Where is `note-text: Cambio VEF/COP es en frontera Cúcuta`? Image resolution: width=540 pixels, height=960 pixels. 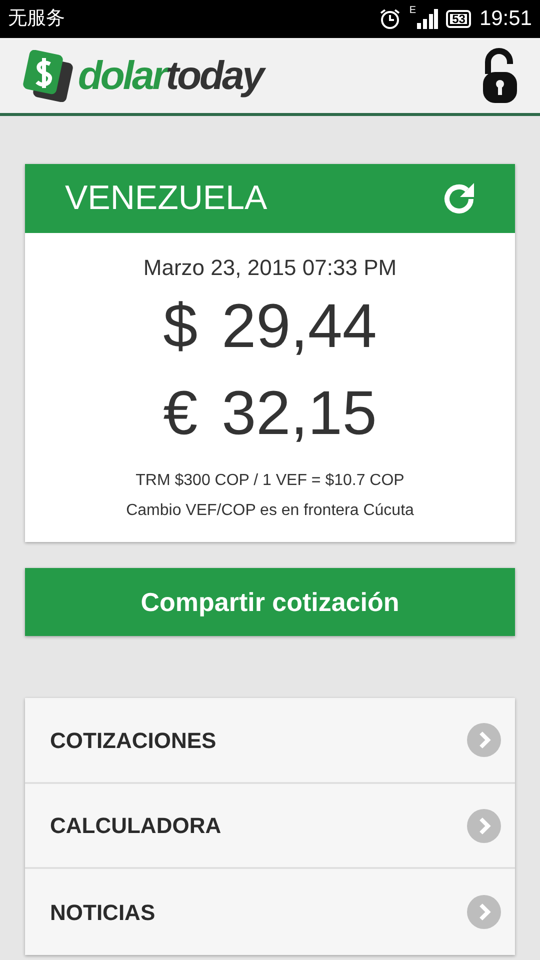
note-text: Cambio VEF/COP es en frontera Cúcuta is located at coordinates (270, 510).